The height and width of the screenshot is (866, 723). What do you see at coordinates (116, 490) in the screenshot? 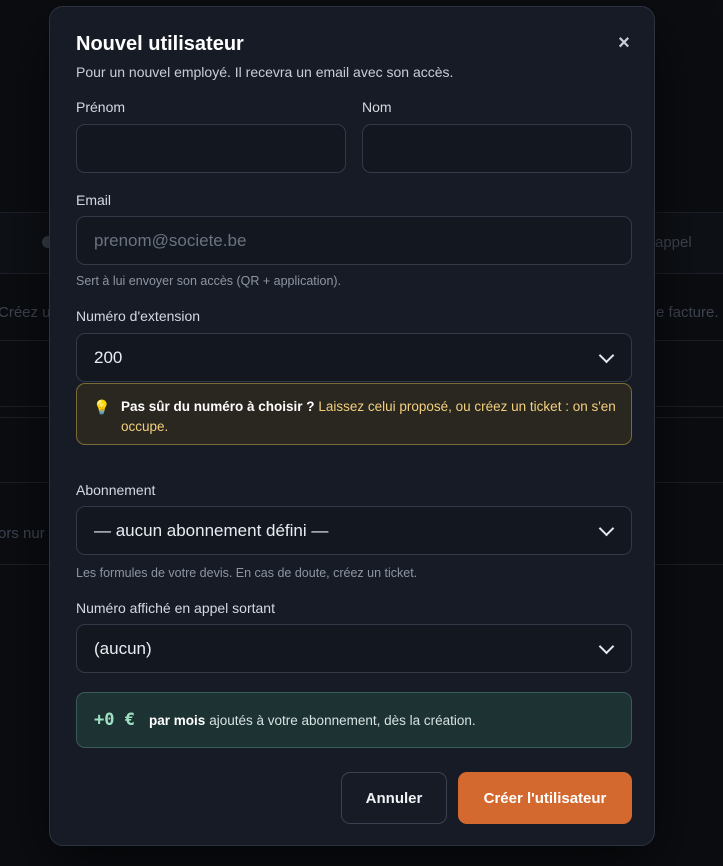
I see `subscription-label: Abonnement` at bounding box center [116, 490].